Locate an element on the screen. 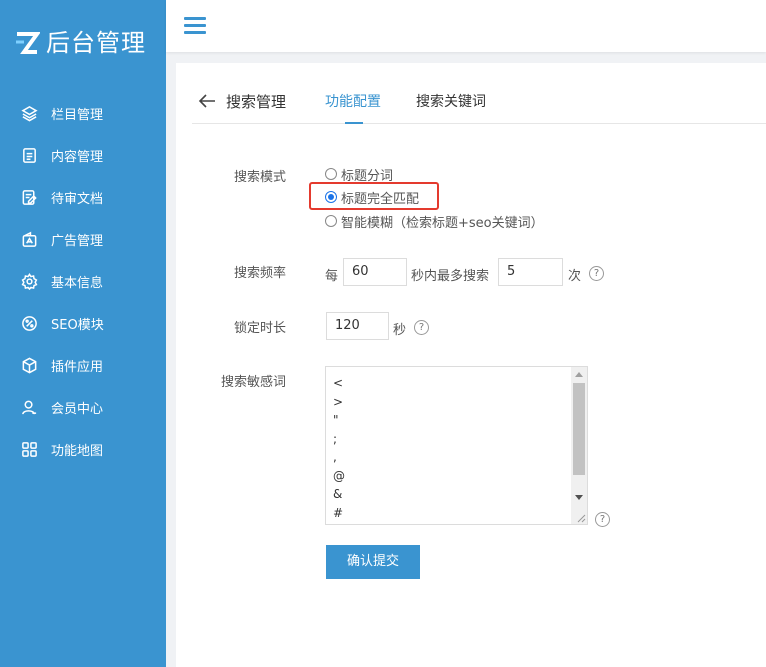 This screenshot has width=766, height=667. sidebar-item-label: 广告管理 is located at coordinates (77, 241).